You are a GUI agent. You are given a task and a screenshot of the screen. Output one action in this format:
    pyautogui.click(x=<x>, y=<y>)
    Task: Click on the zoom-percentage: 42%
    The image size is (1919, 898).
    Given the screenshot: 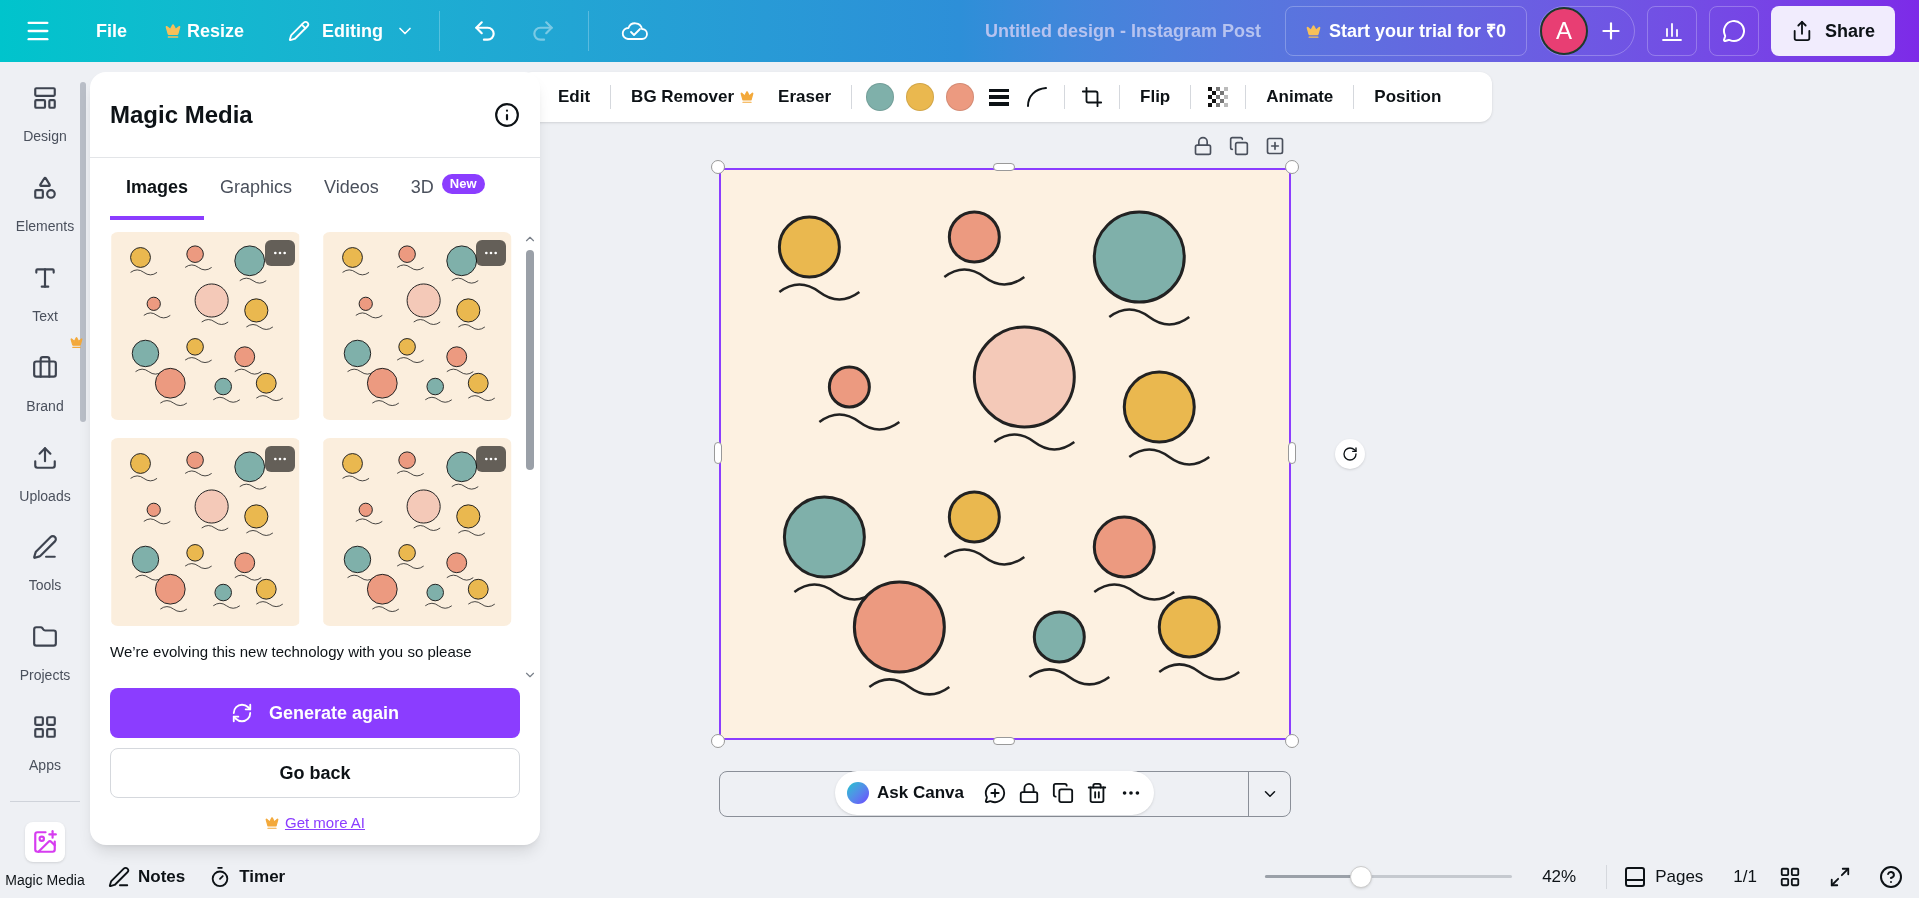 What is the action you would take?
    pyautogui.click(x=1559, y=876)
    